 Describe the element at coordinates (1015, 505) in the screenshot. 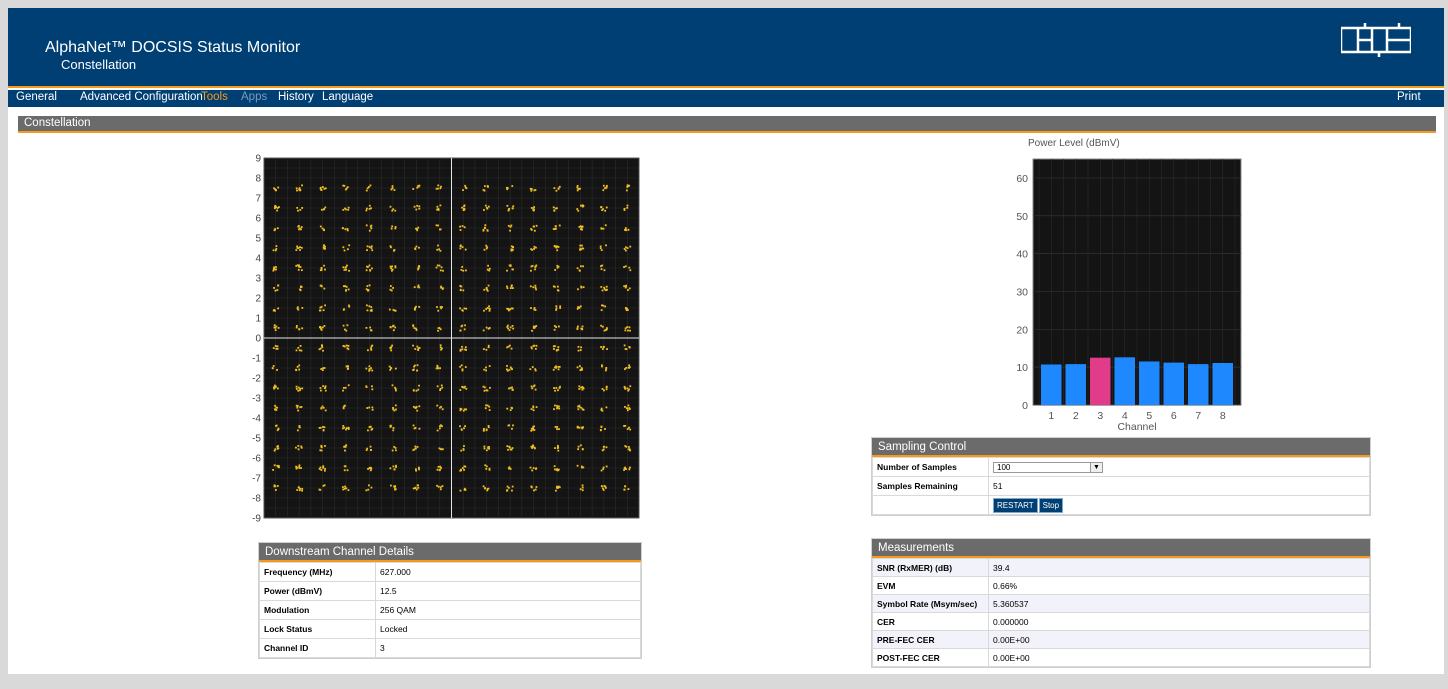

I see `restart-button: RESTART` at that location.